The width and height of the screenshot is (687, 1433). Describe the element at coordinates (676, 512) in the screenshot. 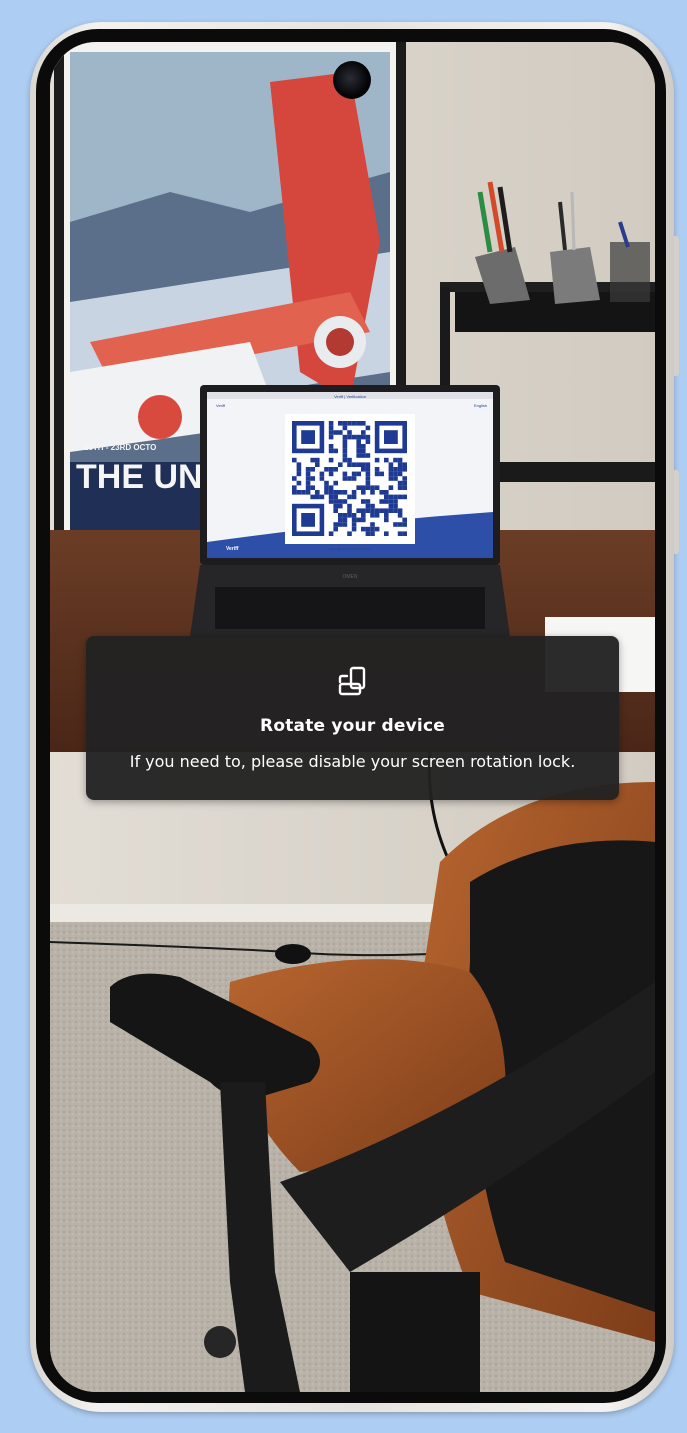

I see `power-button` at that location.